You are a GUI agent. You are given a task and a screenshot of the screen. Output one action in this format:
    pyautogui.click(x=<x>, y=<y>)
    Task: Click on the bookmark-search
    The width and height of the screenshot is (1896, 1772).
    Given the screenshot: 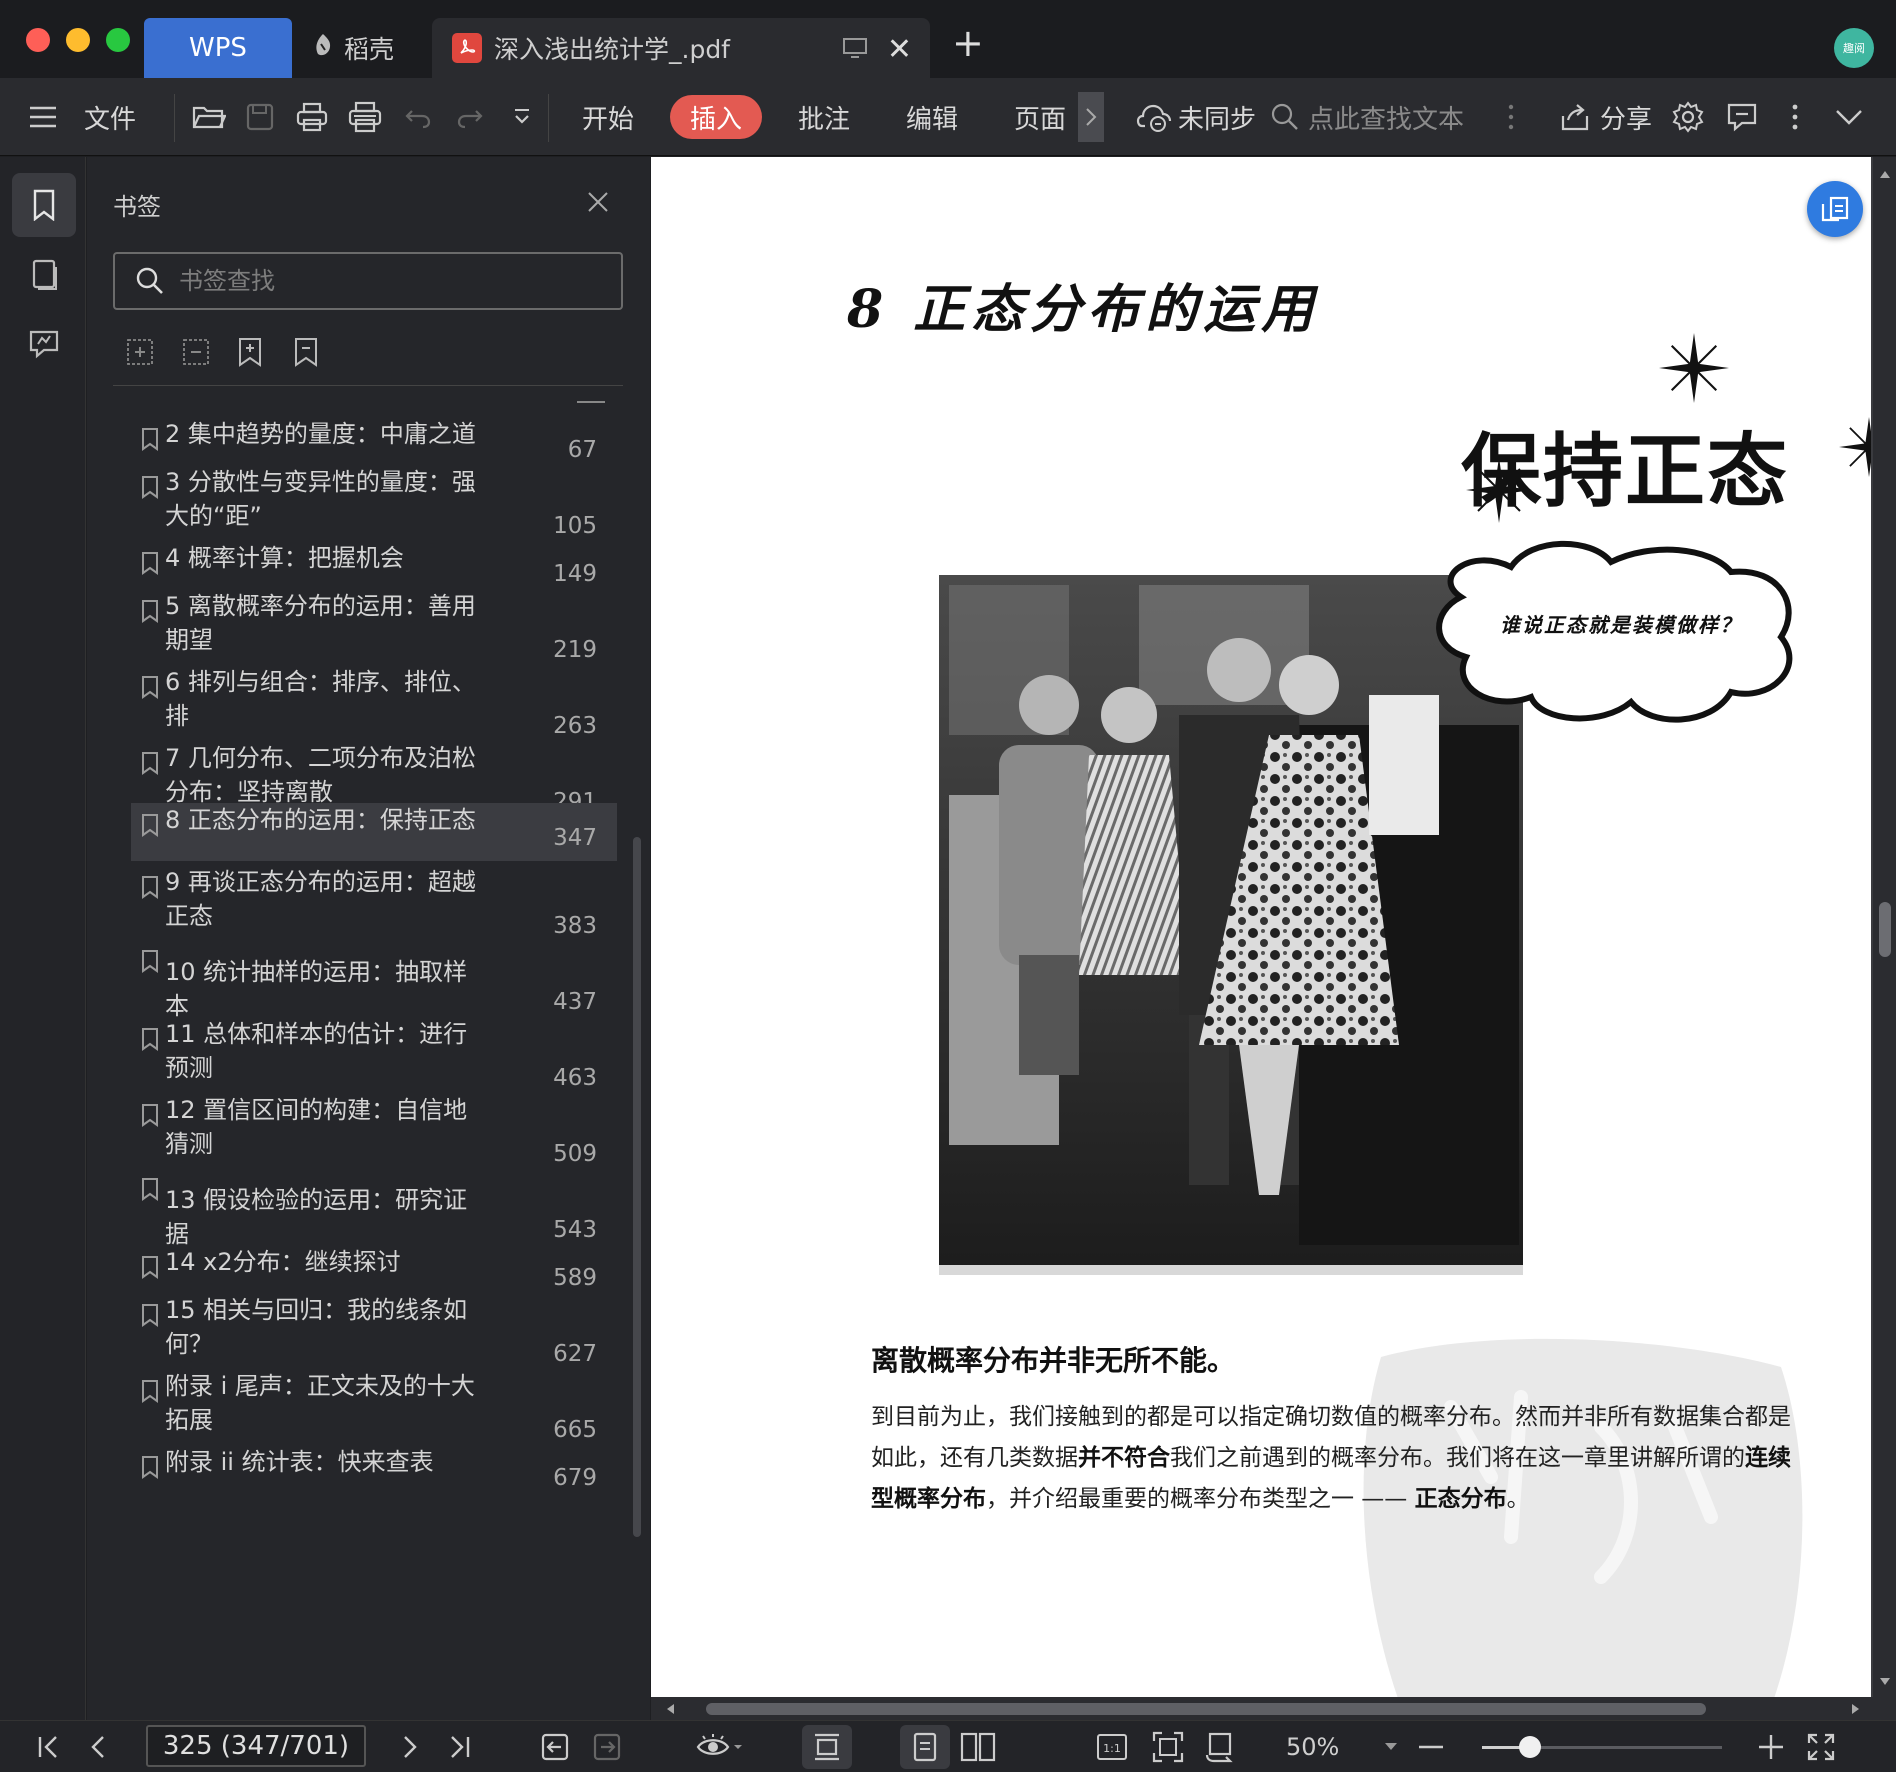 What is the action you would take?
    pyautogui.click(x=368, y=281)
    